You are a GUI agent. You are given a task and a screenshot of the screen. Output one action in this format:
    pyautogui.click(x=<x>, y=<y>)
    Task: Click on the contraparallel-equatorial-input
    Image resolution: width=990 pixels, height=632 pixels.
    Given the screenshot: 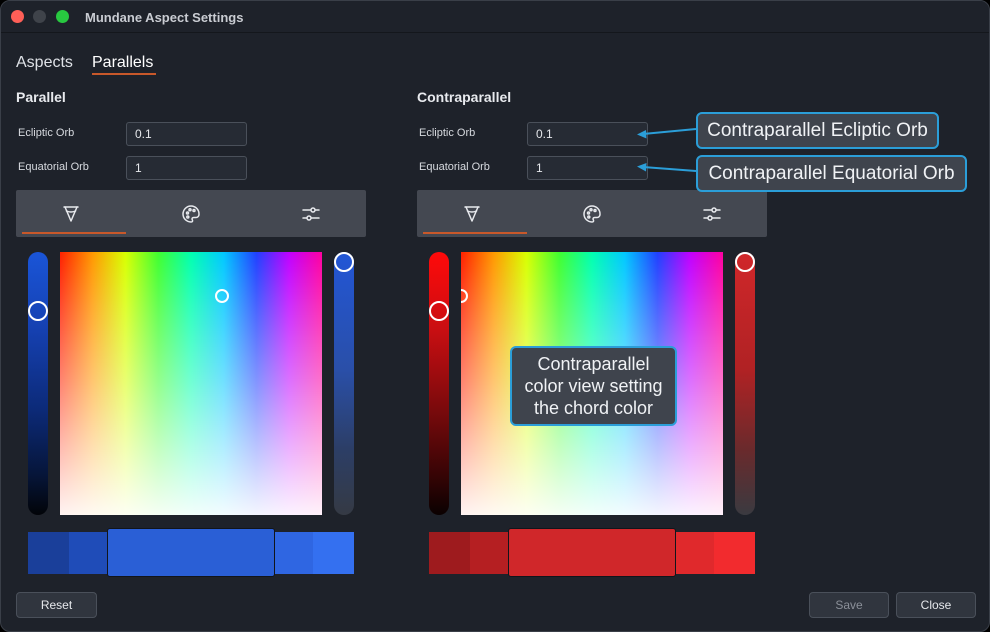 What is the action you would take?
    pyautogui.click(x=587, y=168)
    